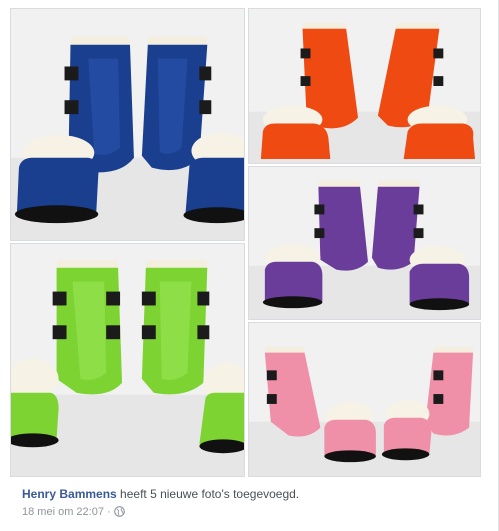 This screenshot has height=531, width=499. I want to click on photo-purple-boots, so click(364, 243).